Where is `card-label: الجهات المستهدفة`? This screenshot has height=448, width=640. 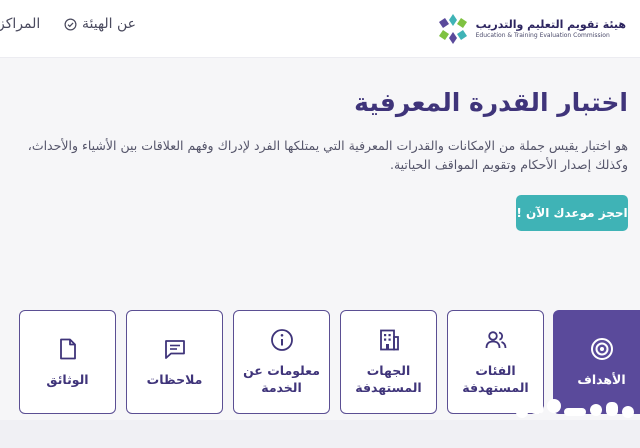
card-label: الجهات المستهدفة is located at coordinates (388, 379).